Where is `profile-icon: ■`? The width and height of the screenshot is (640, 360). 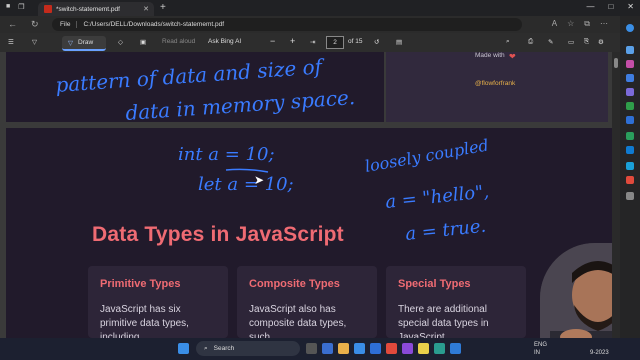
profile-icon: ■ is located at coordinates (8, 7).